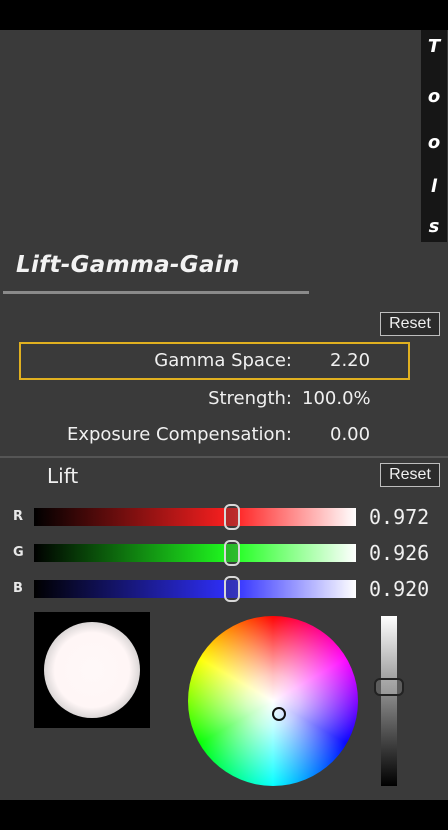 The height and width of the screenshot is (830, 448). Describe the element at coordinates (434, 46) in the screenshot. I see `tools-letter: T` at that location.